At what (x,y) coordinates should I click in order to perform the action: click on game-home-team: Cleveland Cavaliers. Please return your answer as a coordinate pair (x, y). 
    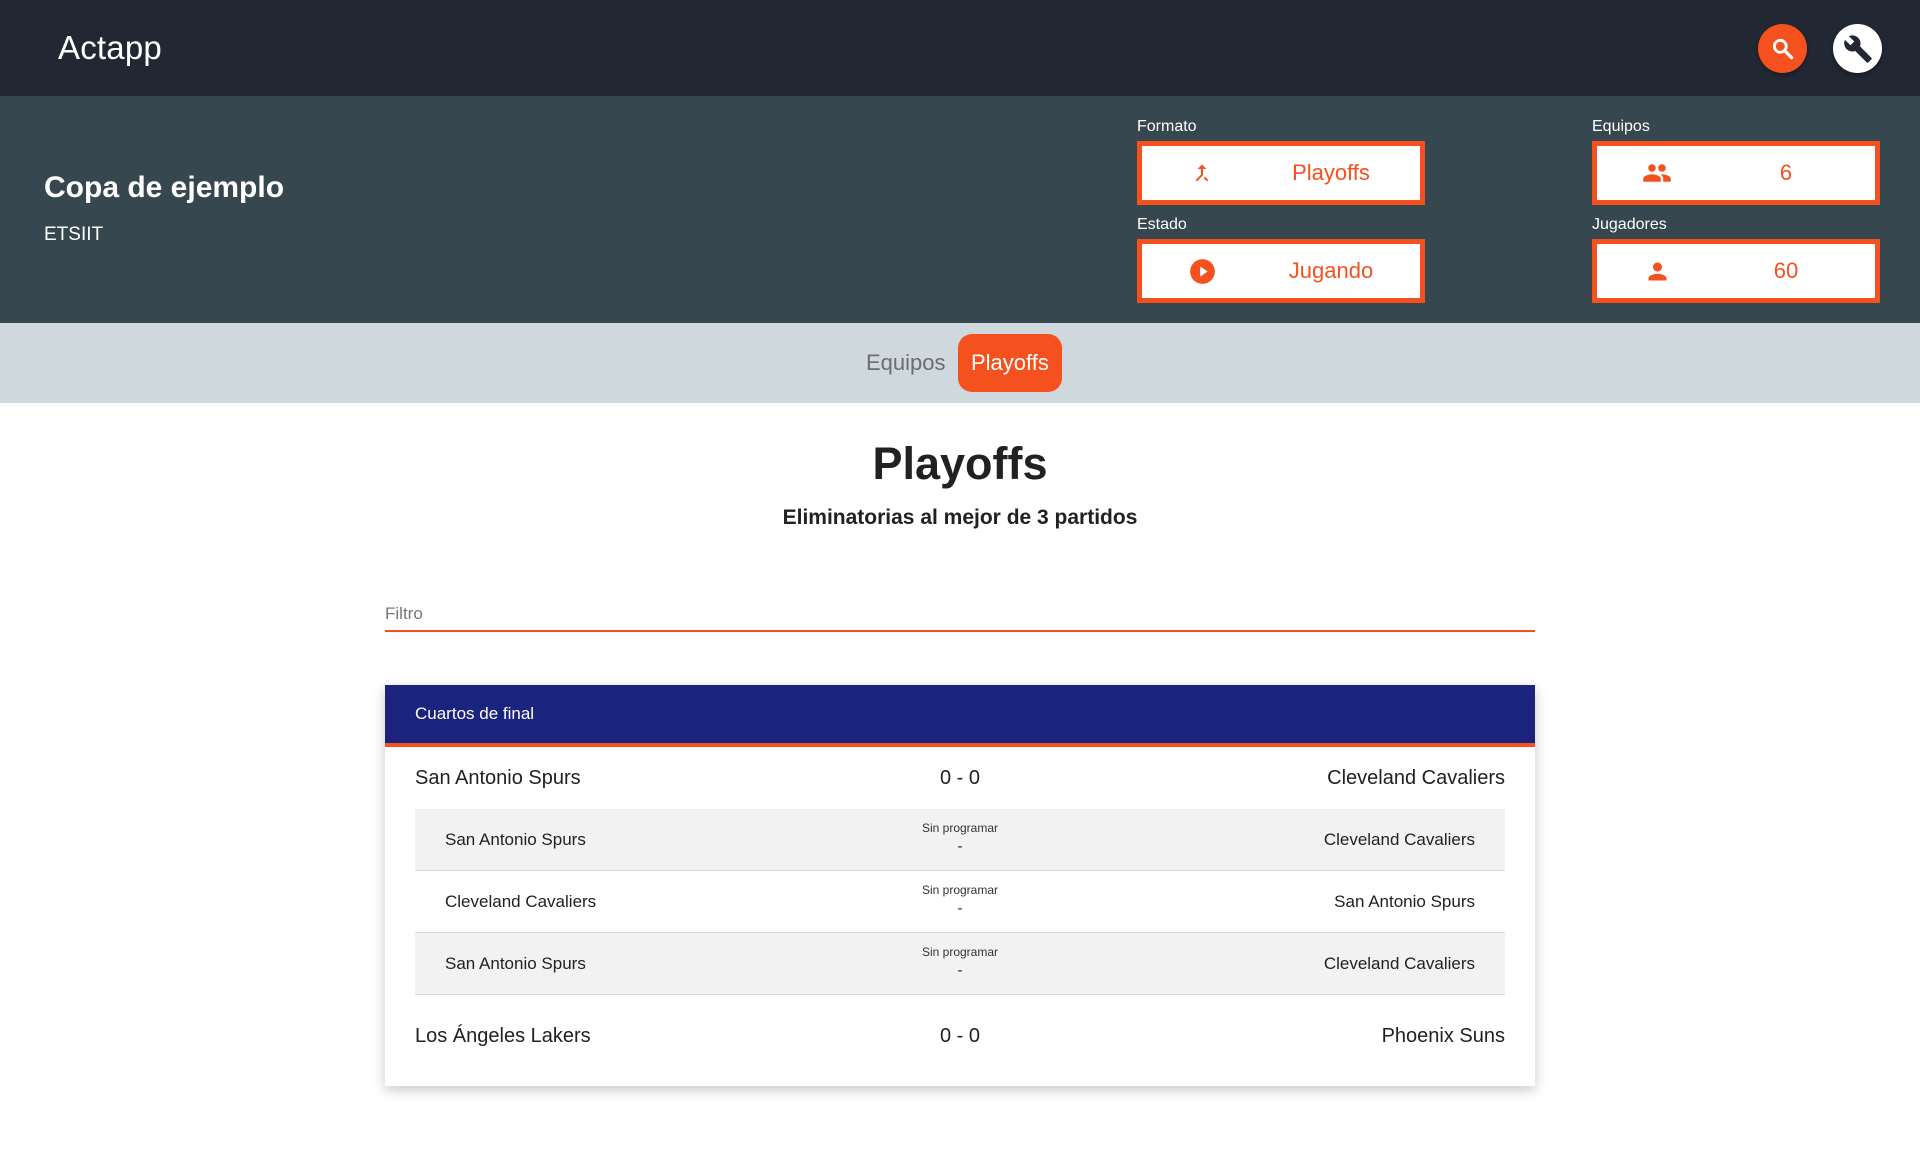
    Looking at the image, I should click on (521, 901).